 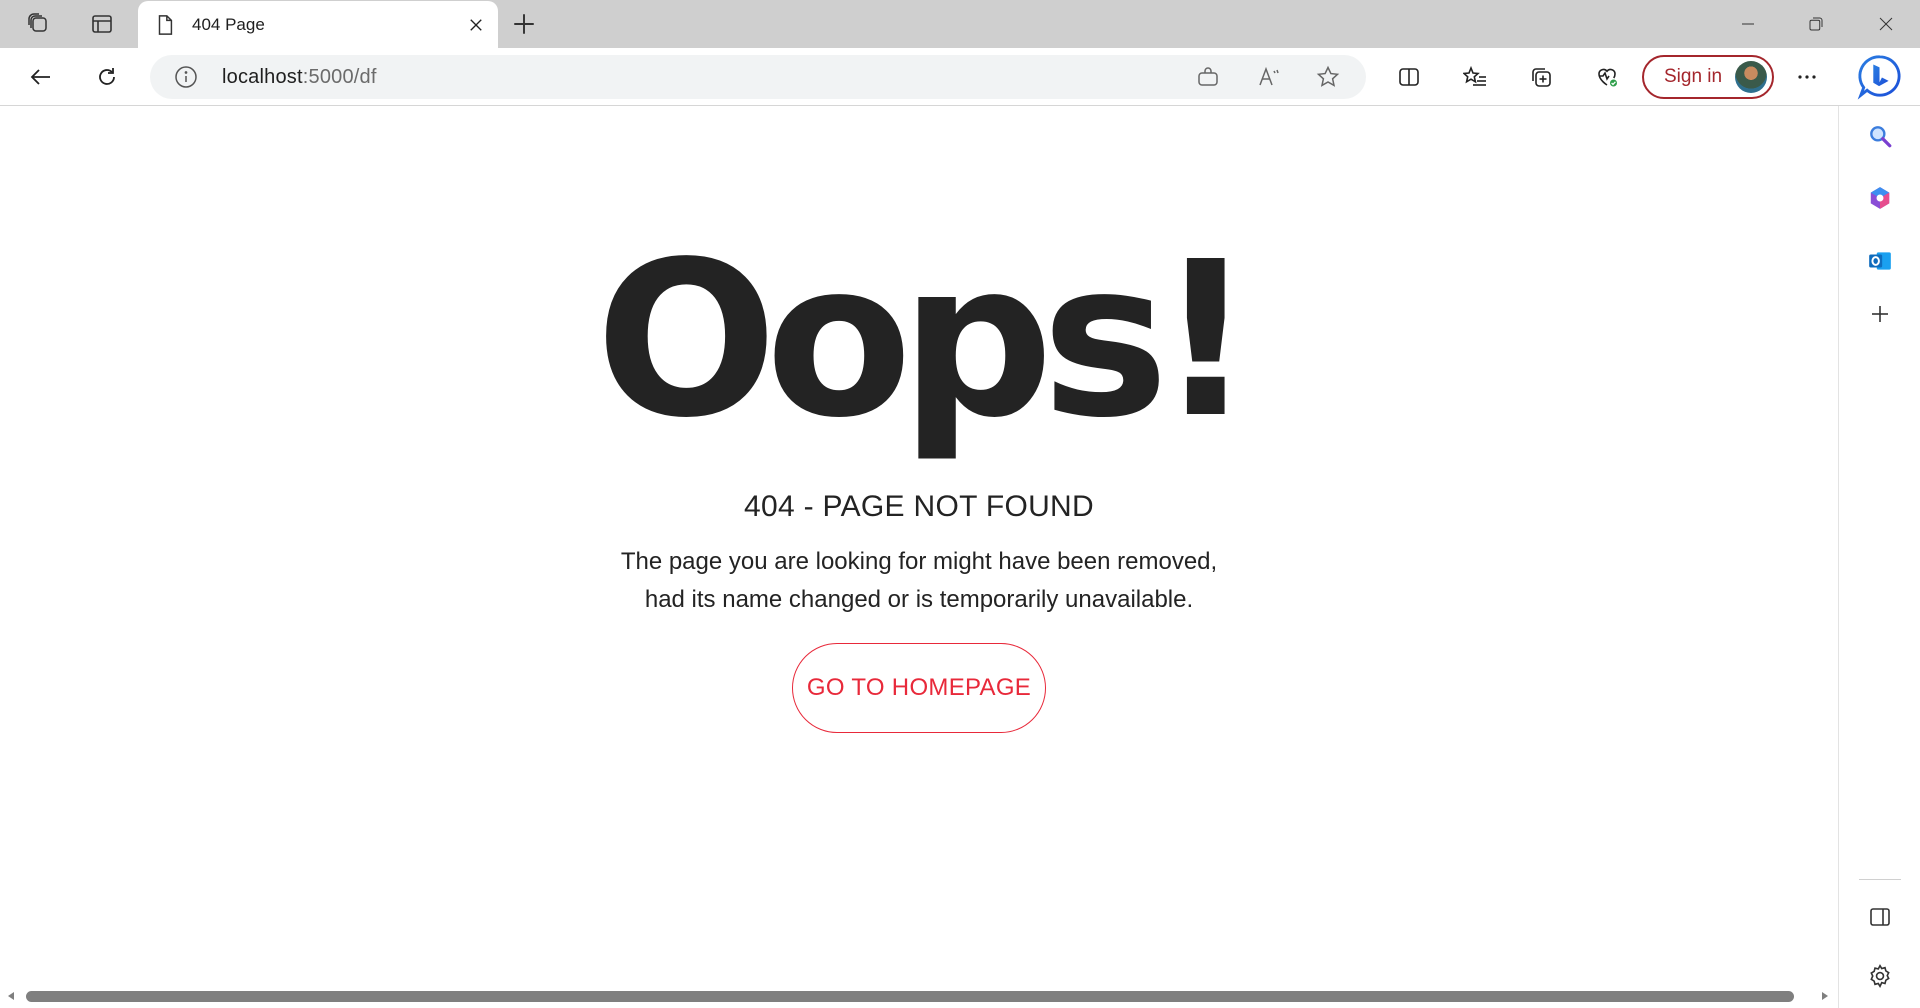 What do you see at coordinates (102, 24) in the screenshot?
I see `tab-actions-icon` at bounding box center [102, 24].